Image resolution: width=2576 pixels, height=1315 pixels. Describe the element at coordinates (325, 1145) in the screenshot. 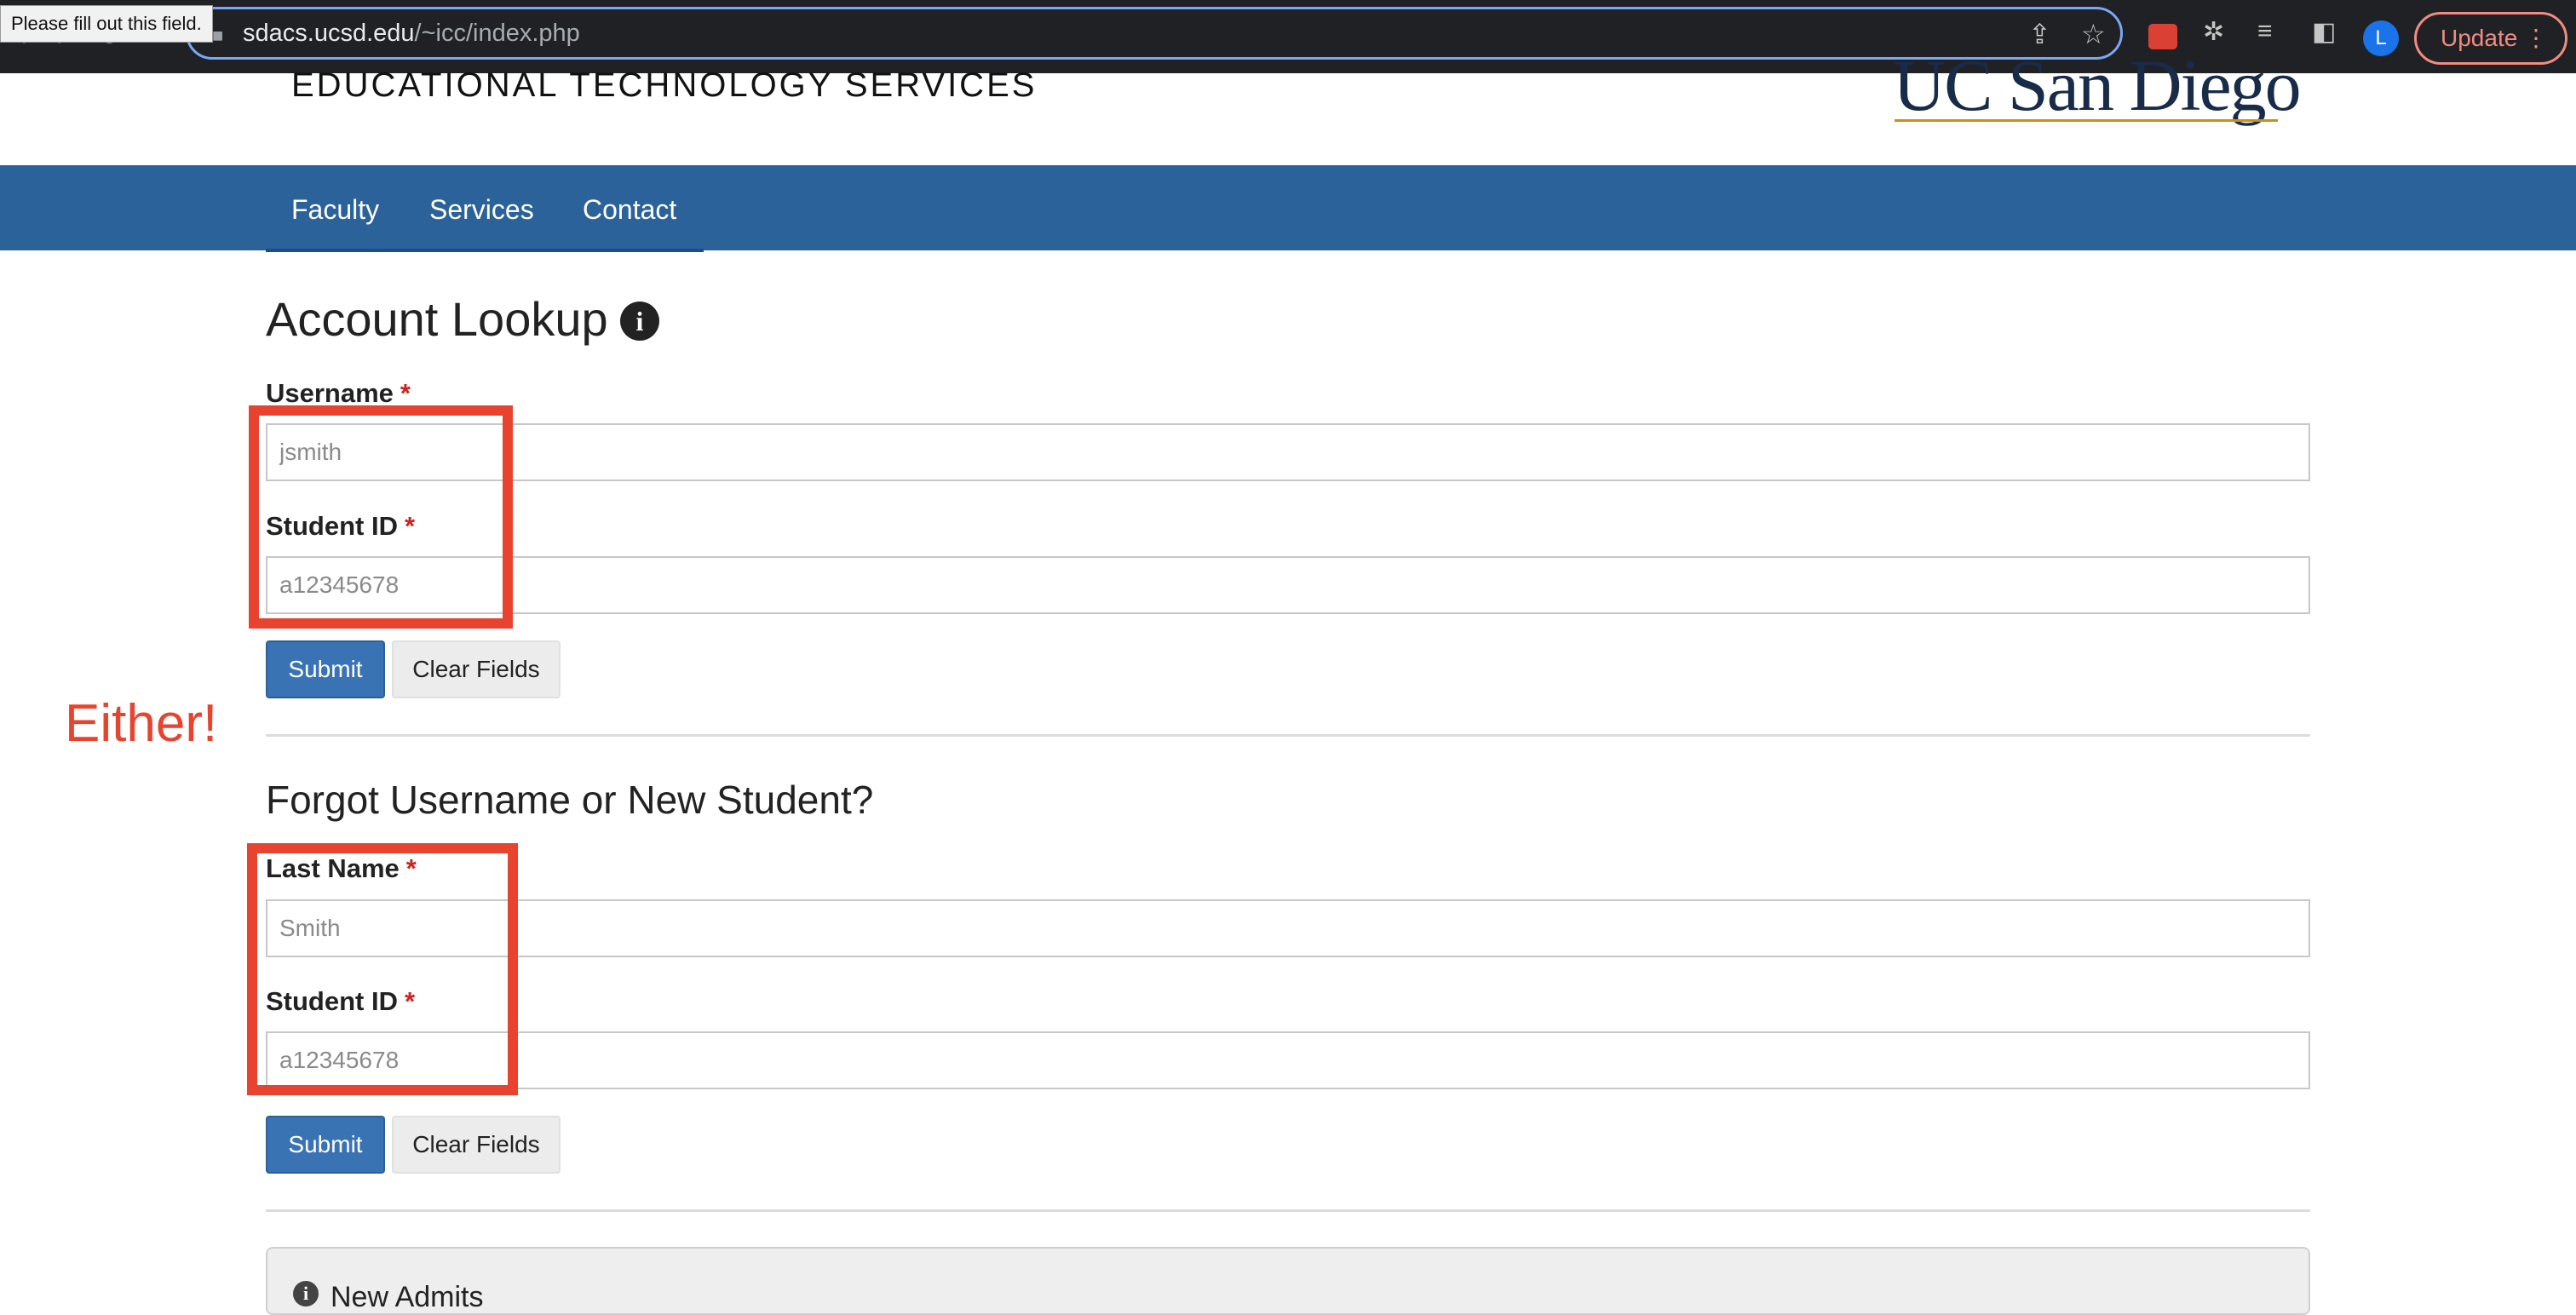

I see `submit-button-2: Submit` at that location.